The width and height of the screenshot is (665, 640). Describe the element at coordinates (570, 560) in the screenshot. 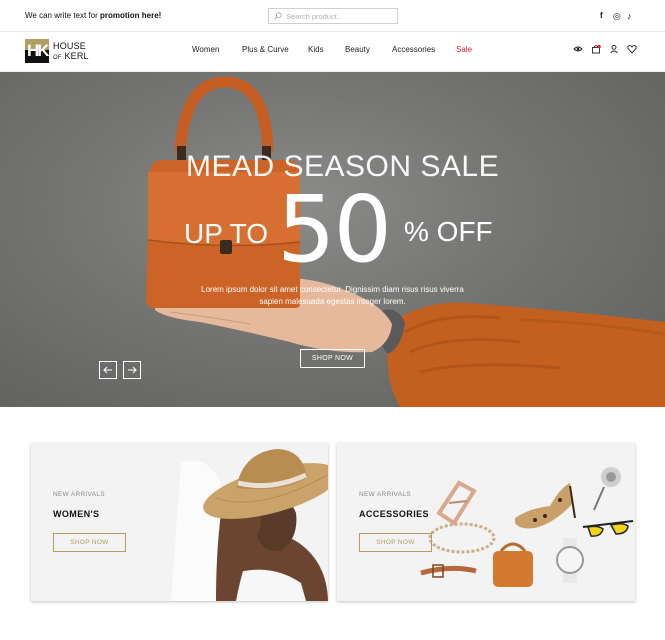

I see `watch-product` at that location.